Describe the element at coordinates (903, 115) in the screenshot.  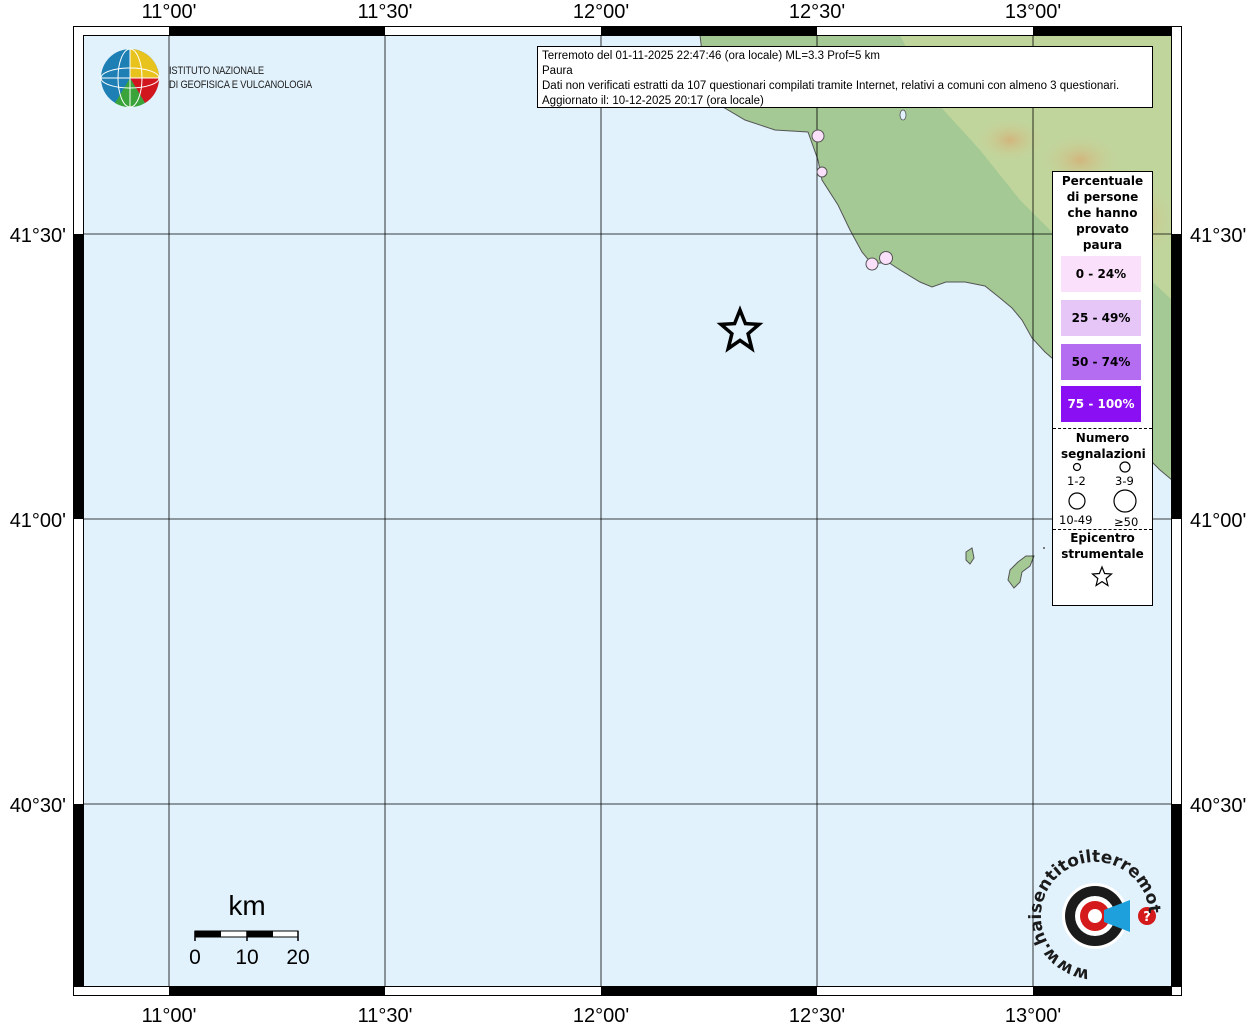
I see `lake` at that location.